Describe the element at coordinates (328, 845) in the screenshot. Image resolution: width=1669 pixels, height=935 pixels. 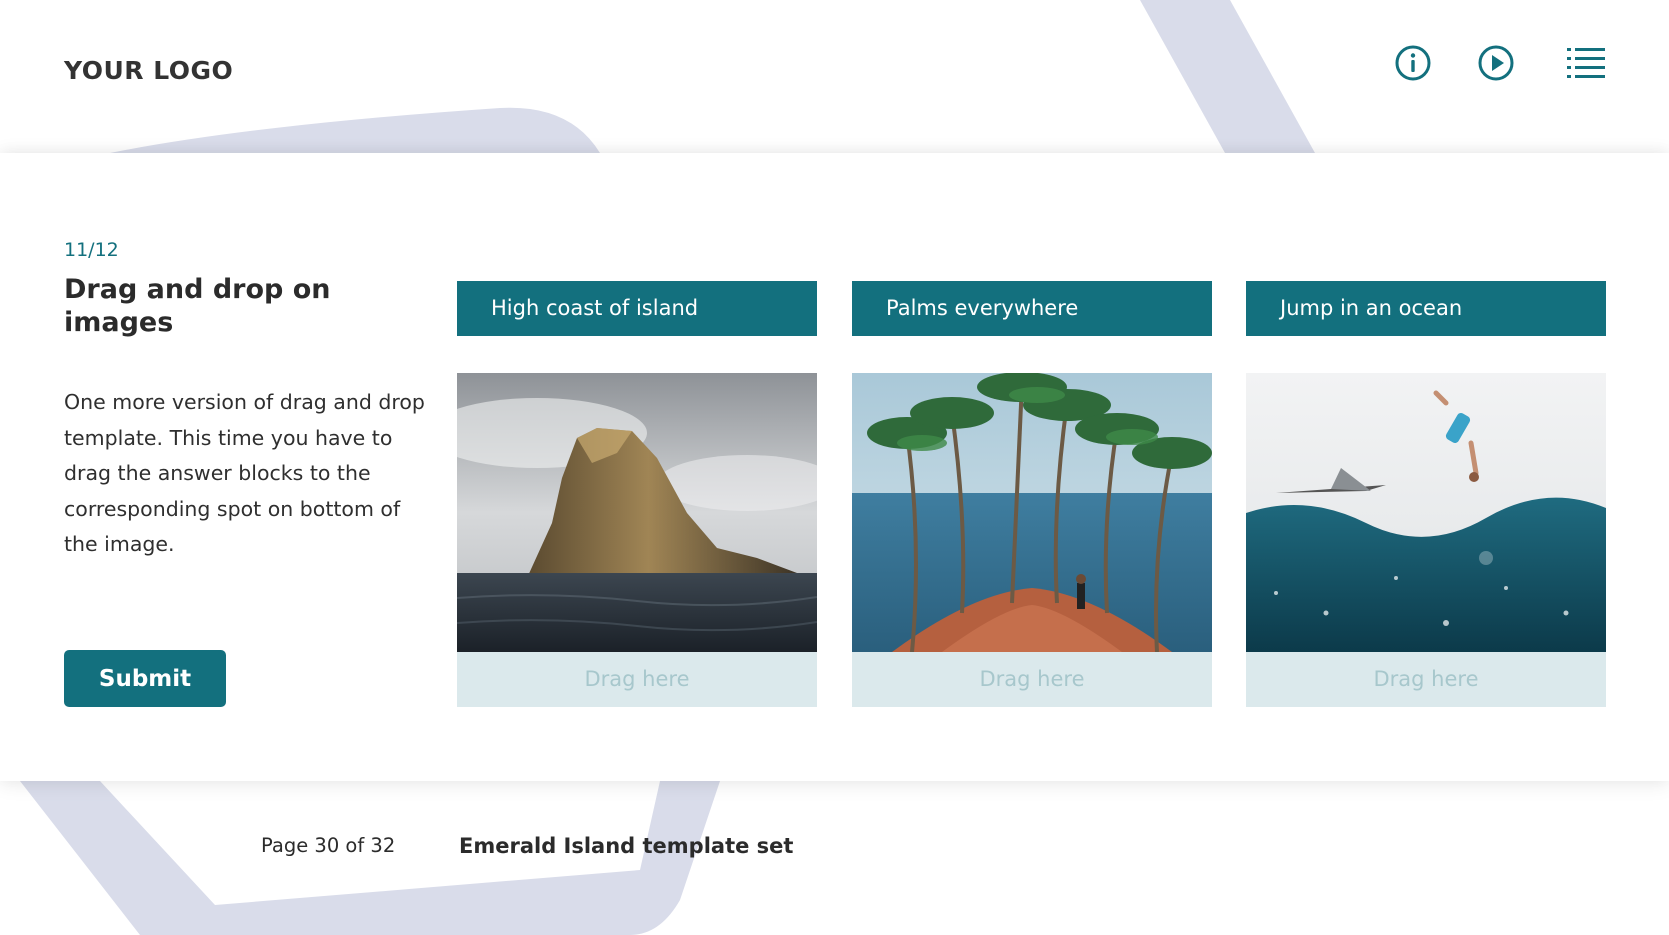
I see `page-indicator: Page 30 of 32` at that location.